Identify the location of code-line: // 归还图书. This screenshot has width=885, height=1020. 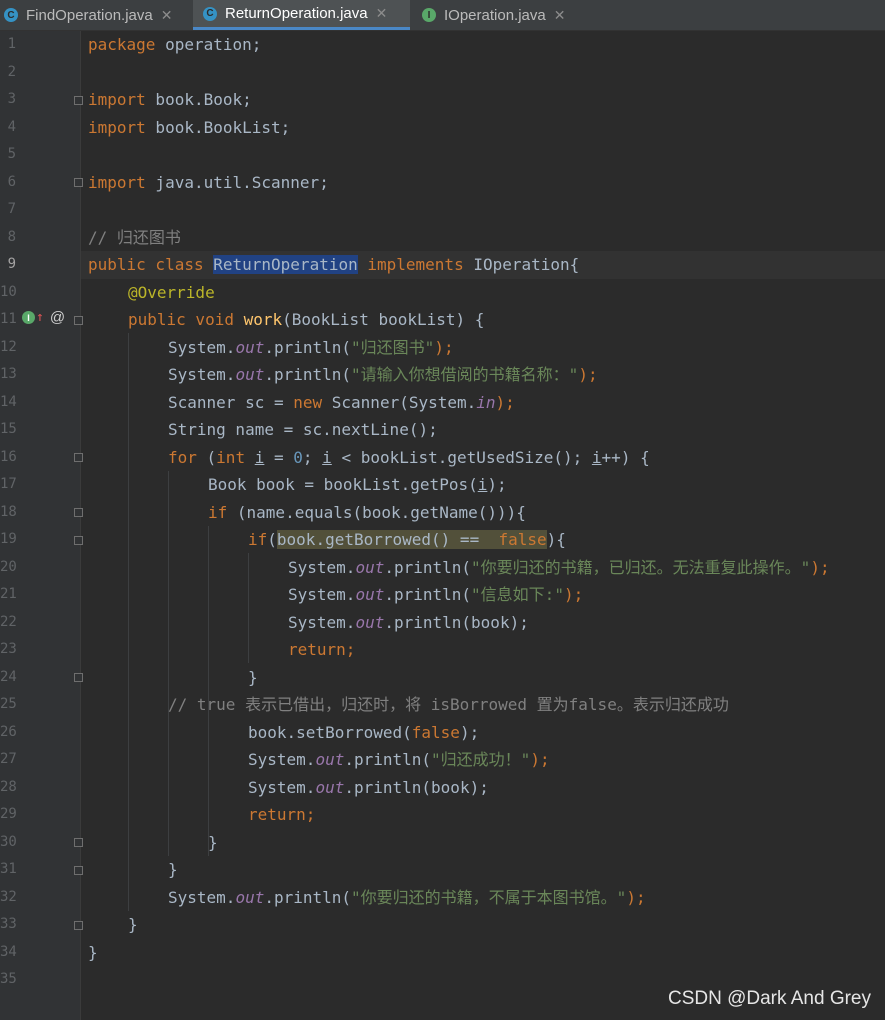
(486, 238).